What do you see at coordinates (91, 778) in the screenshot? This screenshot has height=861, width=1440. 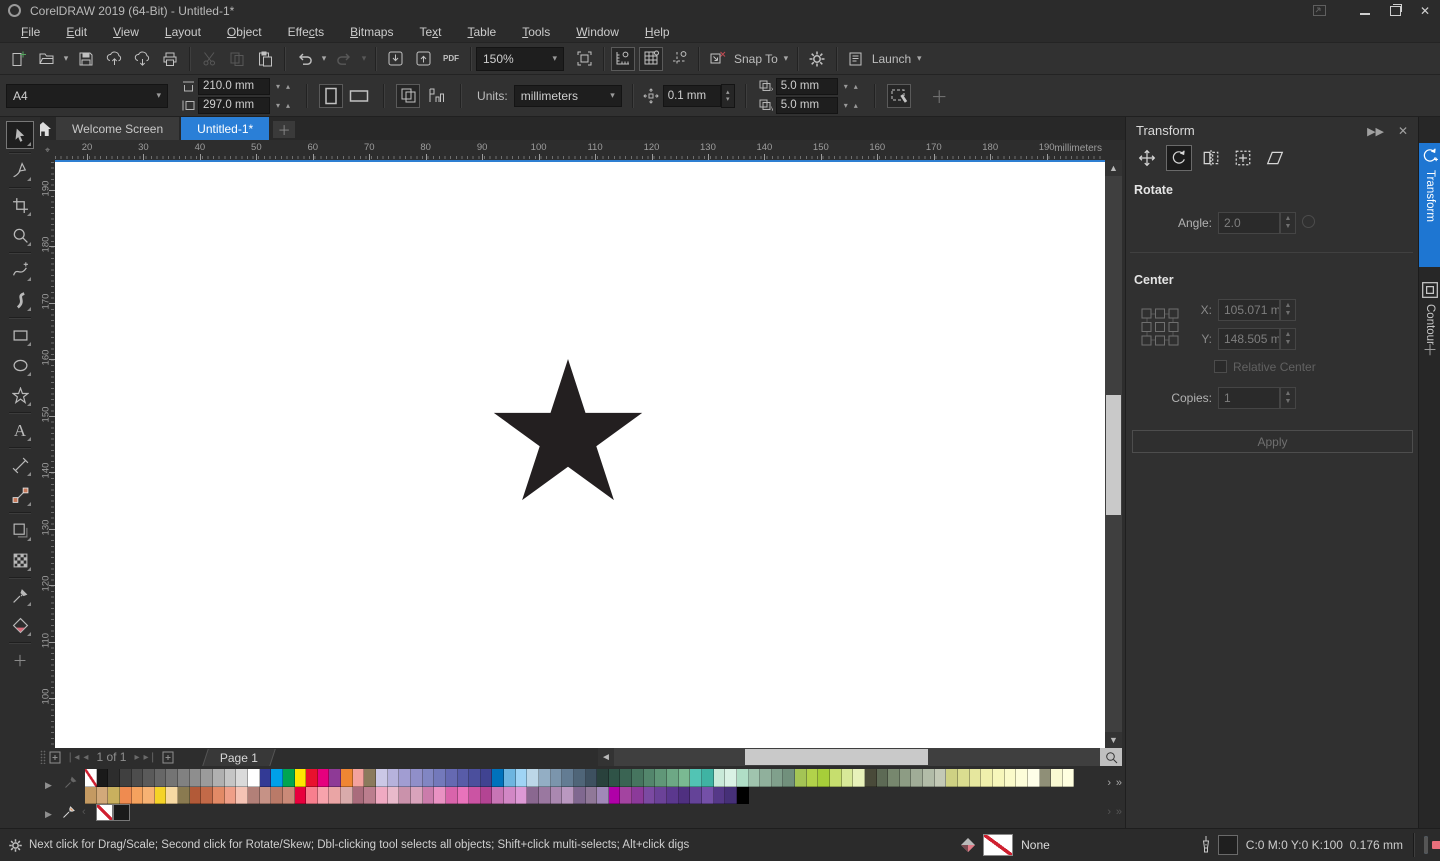 I see `no-color-swatch` at bounding box center [91, 778].